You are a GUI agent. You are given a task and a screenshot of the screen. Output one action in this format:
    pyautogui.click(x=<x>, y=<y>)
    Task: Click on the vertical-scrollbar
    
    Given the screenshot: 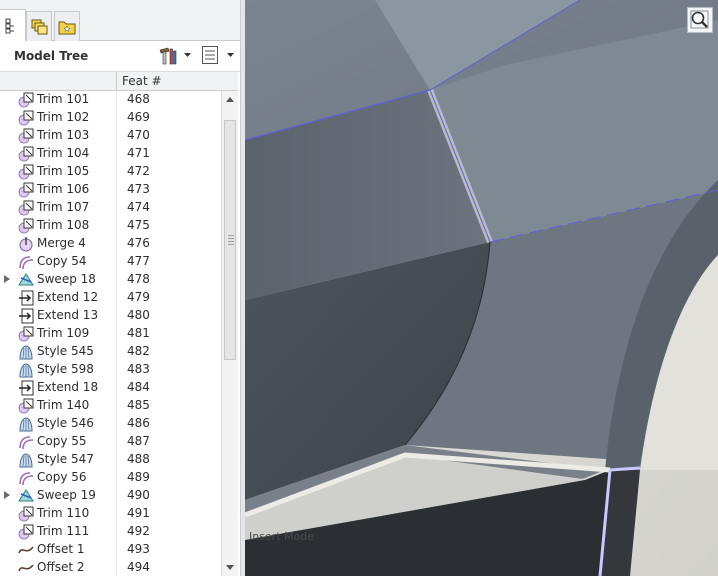 What is the action you would take?
    pyautogui.click(x=229, y=333)
    